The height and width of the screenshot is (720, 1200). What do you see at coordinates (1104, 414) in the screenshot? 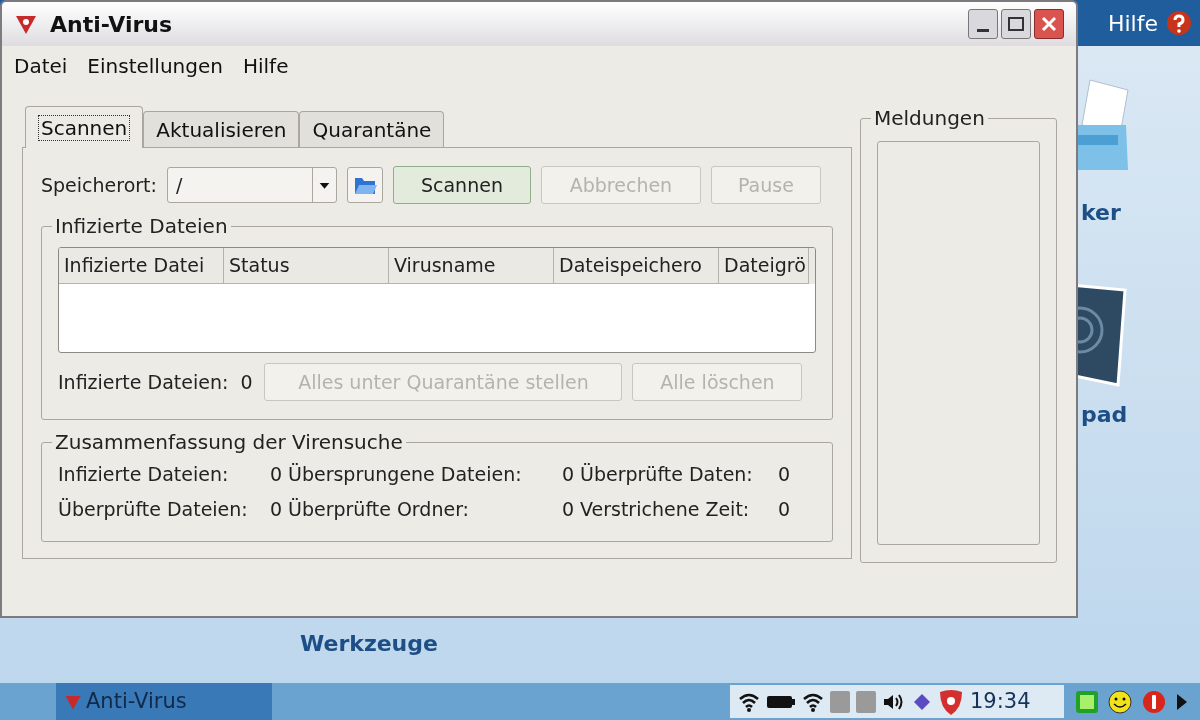
I see `desktop-icon-label: pad` at bounding box center [1104, 414].